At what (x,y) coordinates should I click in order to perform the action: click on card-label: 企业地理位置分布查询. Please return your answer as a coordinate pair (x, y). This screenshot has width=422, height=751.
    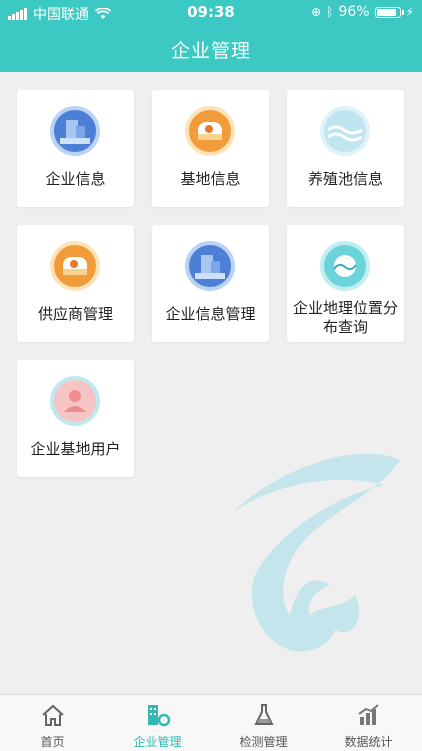
    Looking at the image, I should click on (345, 317).